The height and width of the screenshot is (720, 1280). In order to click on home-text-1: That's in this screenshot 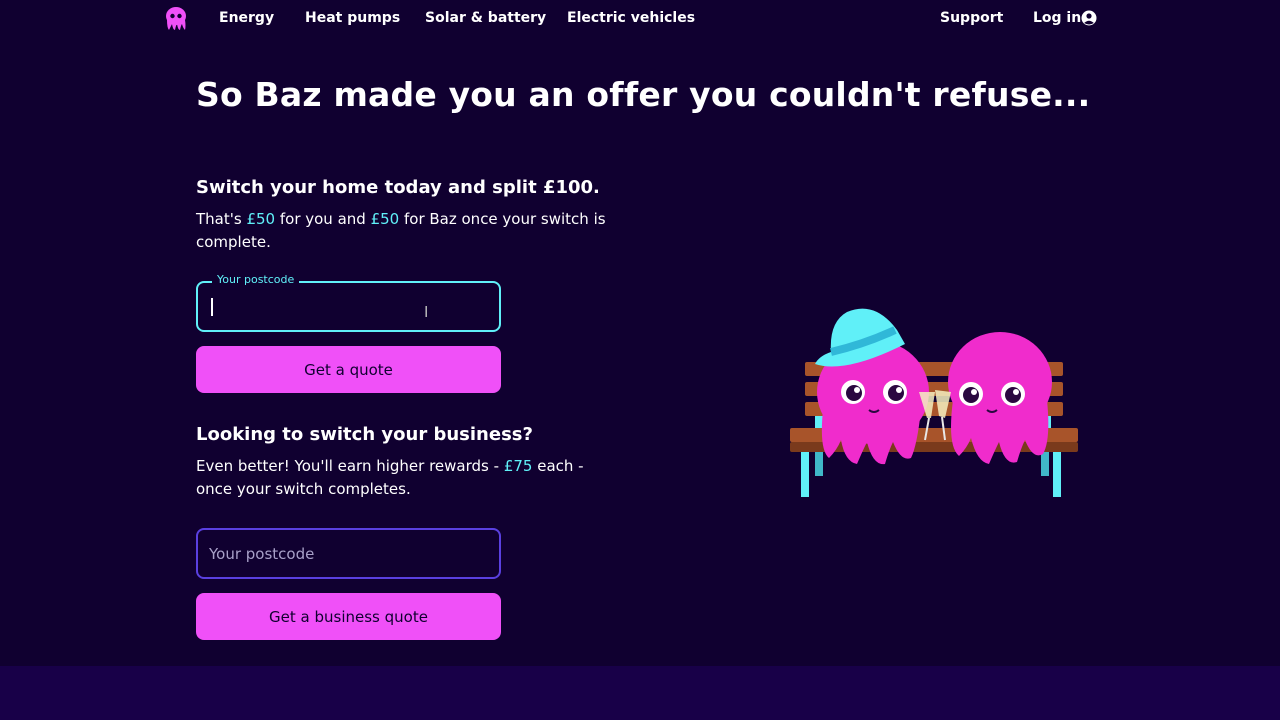, I will do `click(221, 219)`.